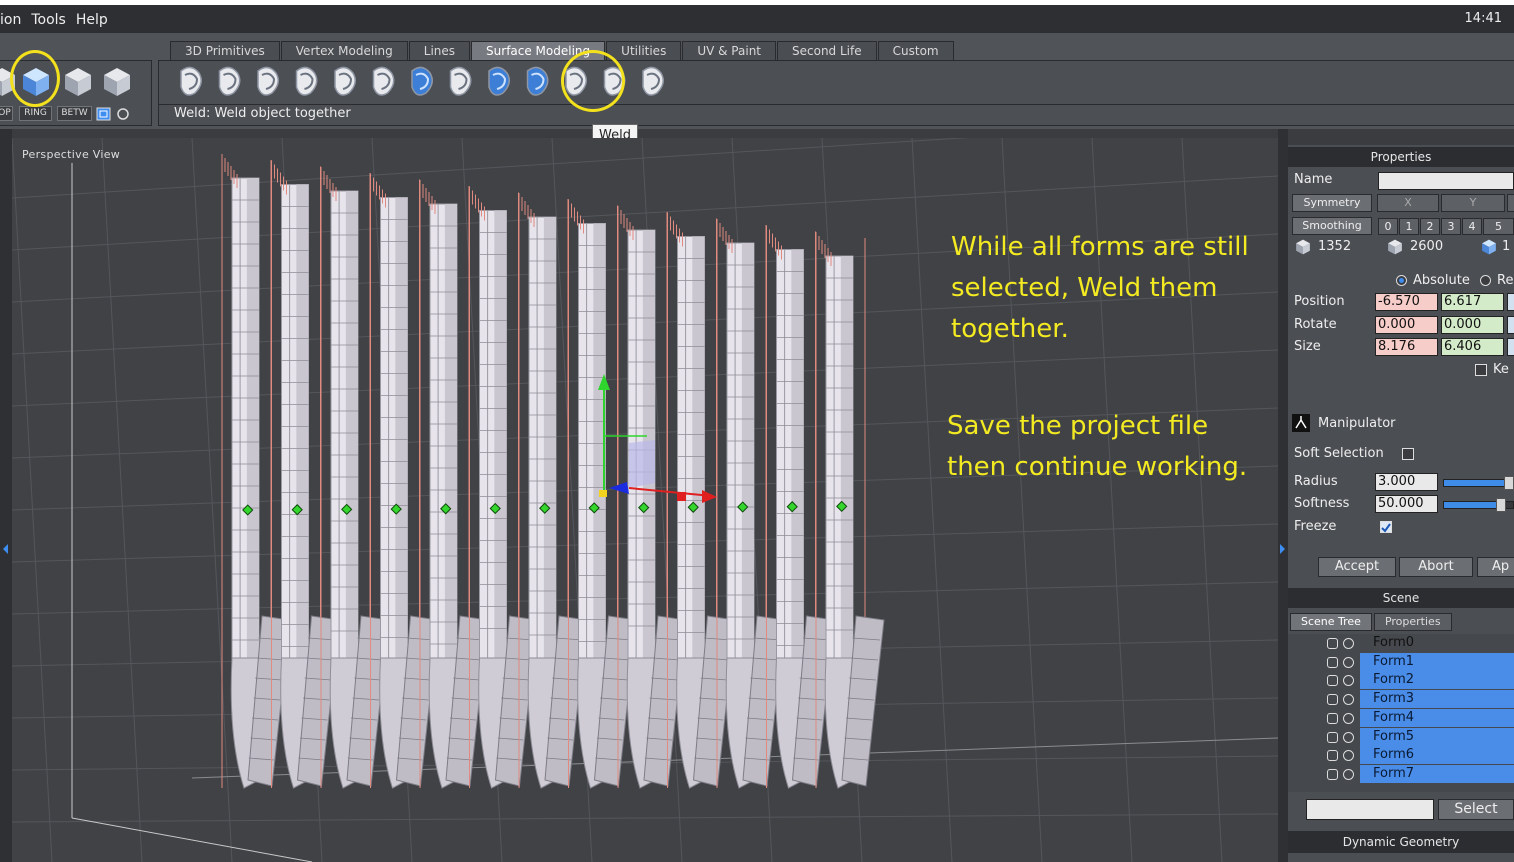 Image resolution: width=1514 pixels, height=862 pixels. Describe the element at coordinates (1430, 226) in the screenshot. I see `smoothing-level-2: 2` at that location.